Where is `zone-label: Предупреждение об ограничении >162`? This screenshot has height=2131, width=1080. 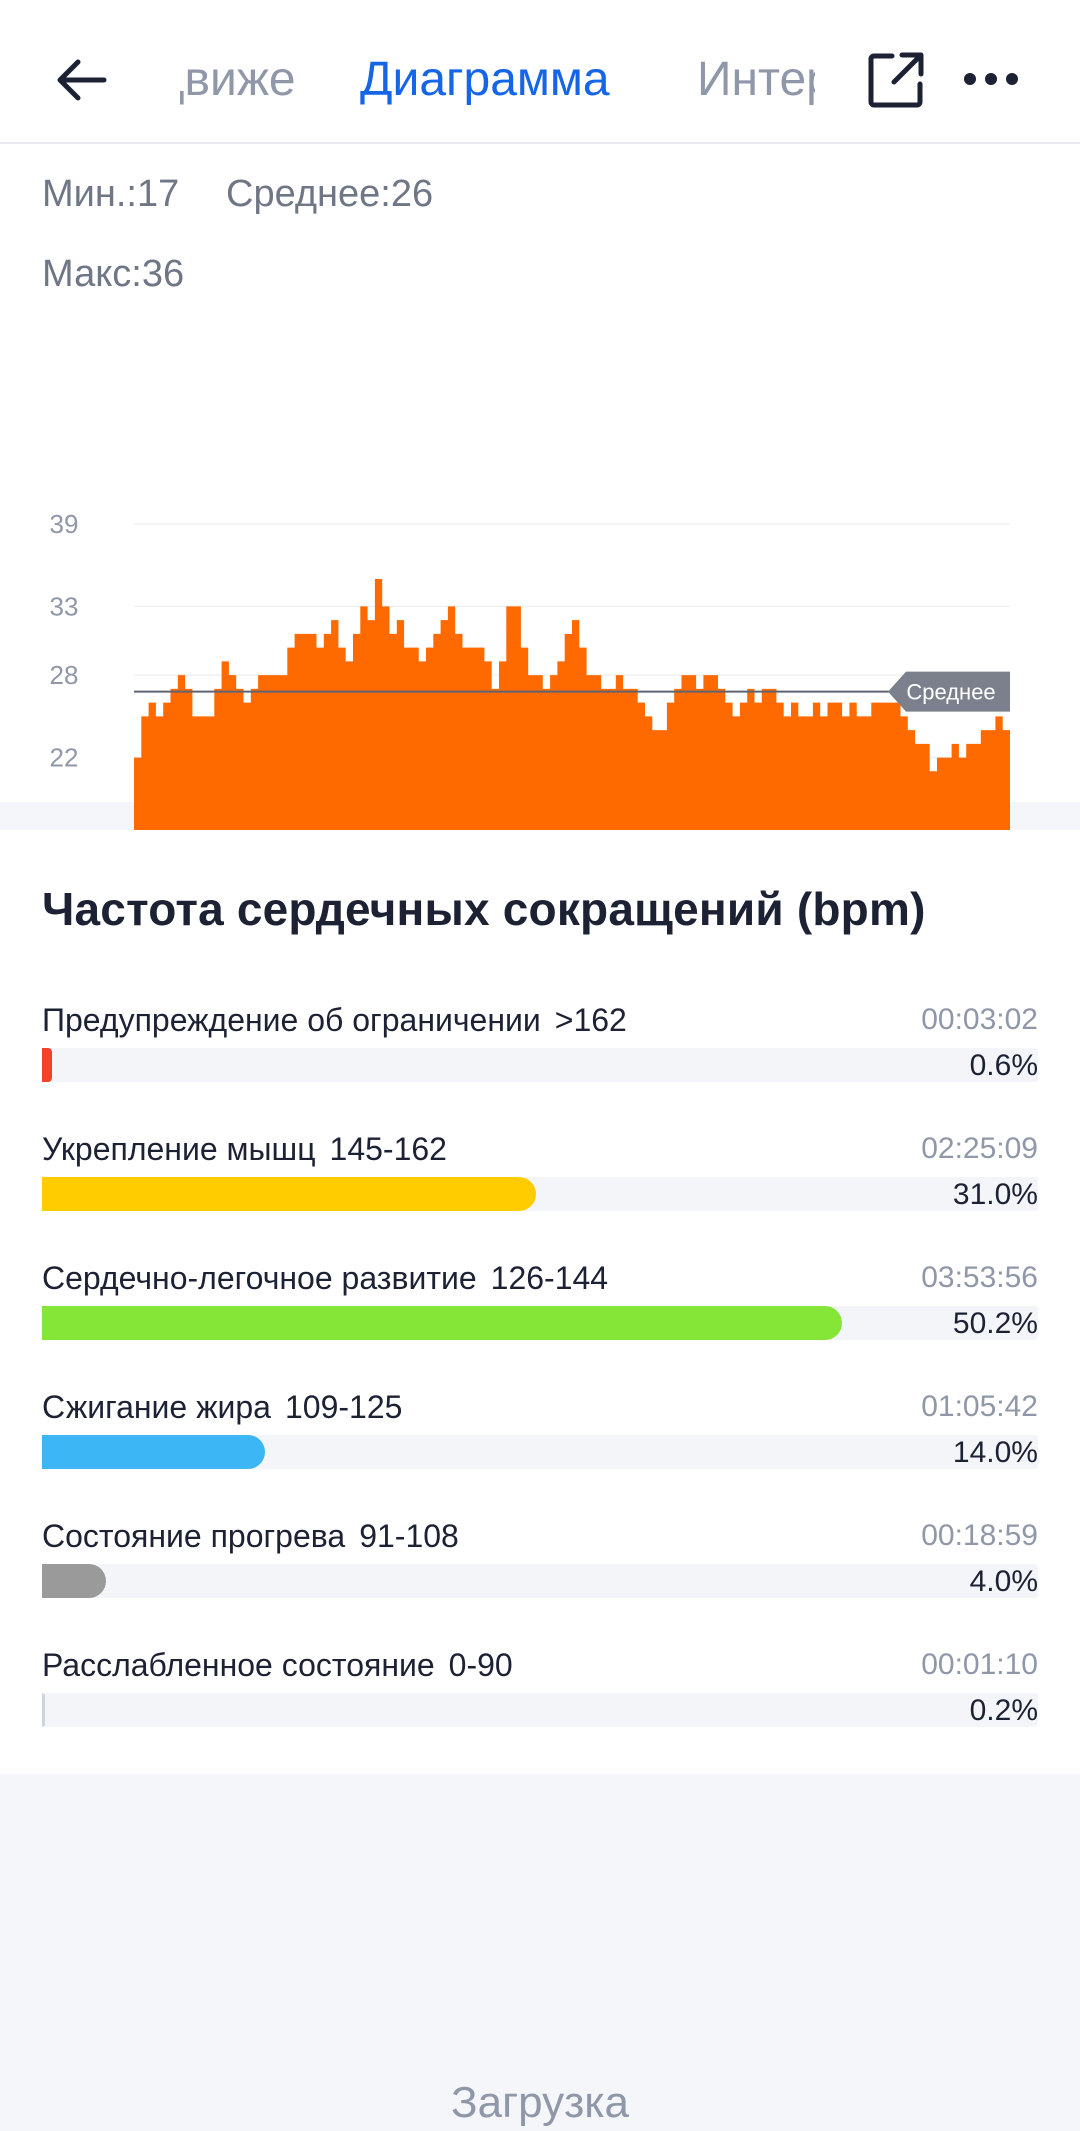 zone-label: Предупреждение об ограничении >162 is located at coordinates (334, 1020).